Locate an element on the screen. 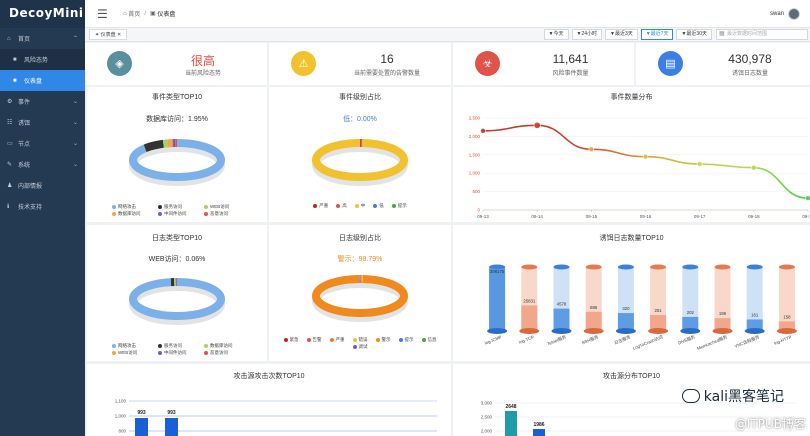 Image resolution: width=810 pixels, height=436 pixels. sidebar-item-dashboard: ■ 仪表盘 is located at coordinates (42, 80).